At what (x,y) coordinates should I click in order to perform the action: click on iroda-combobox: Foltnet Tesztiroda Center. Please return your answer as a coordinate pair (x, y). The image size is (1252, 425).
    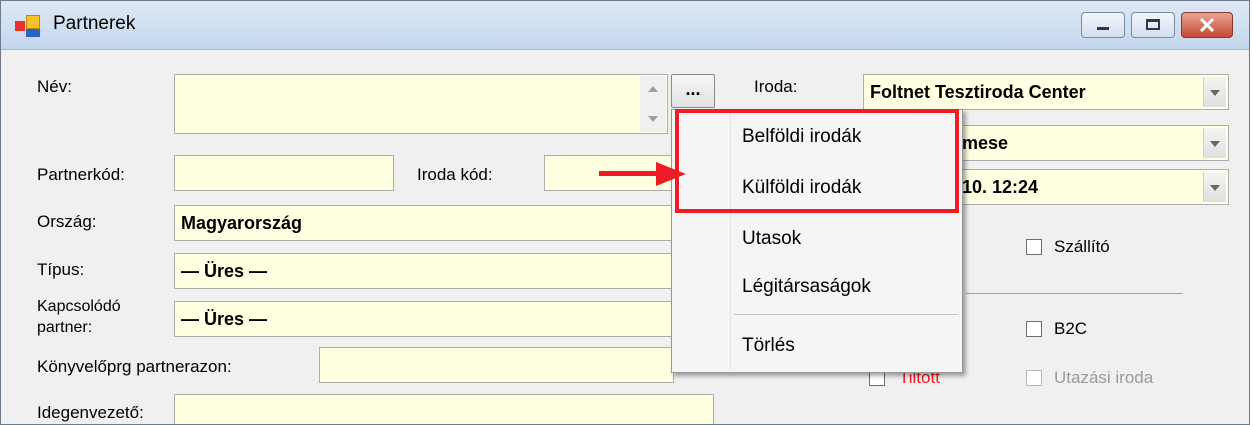
    Looking at the image, I should click on (1046, 92).